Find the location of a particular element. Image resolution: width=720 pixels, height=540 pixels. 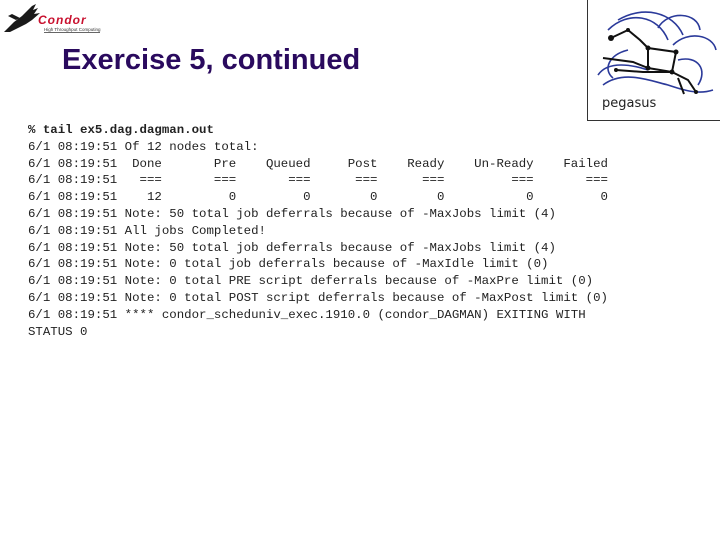

terminal-line: 6/1 08:19:51 All jobs Completed! is located at coordinates (147, 230).